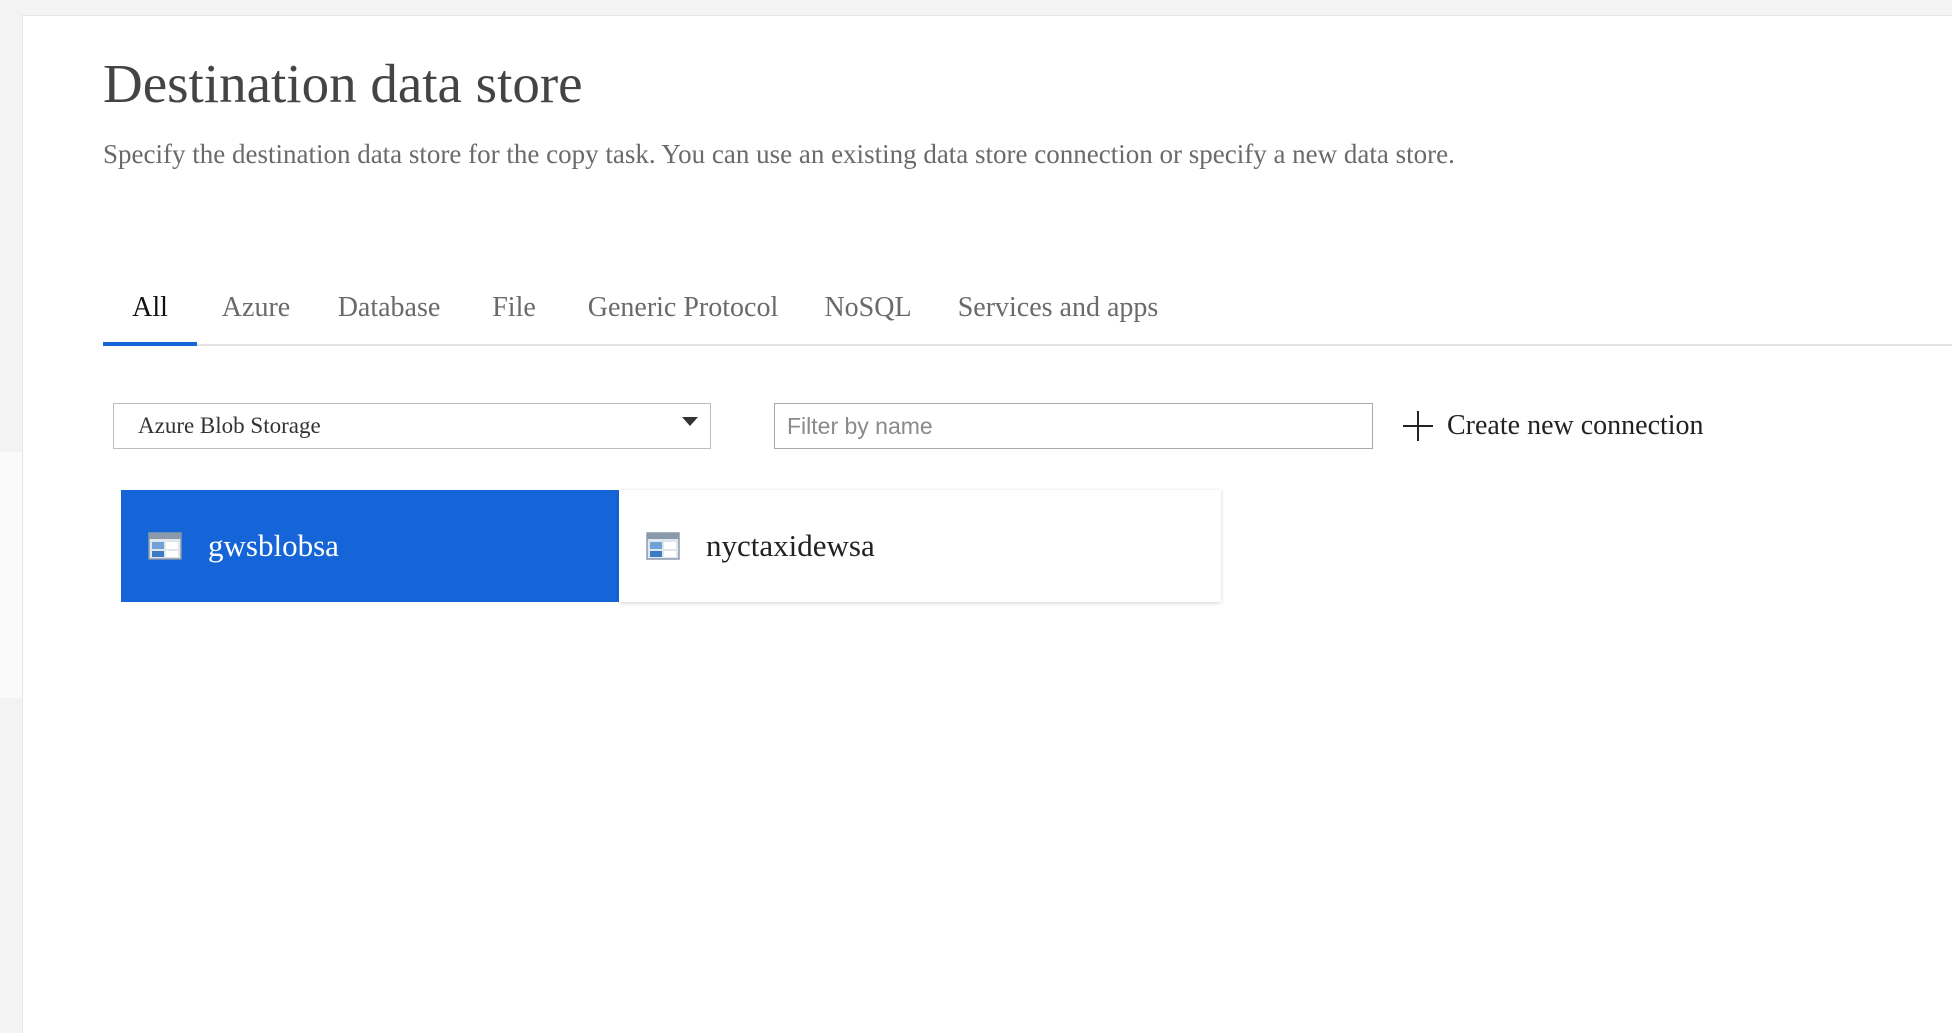 This screenshot has width=1952, height=1033. Describe the element at coordinates (256, 308) in the screenshot. I see `tab-azure: Azure` at that location.